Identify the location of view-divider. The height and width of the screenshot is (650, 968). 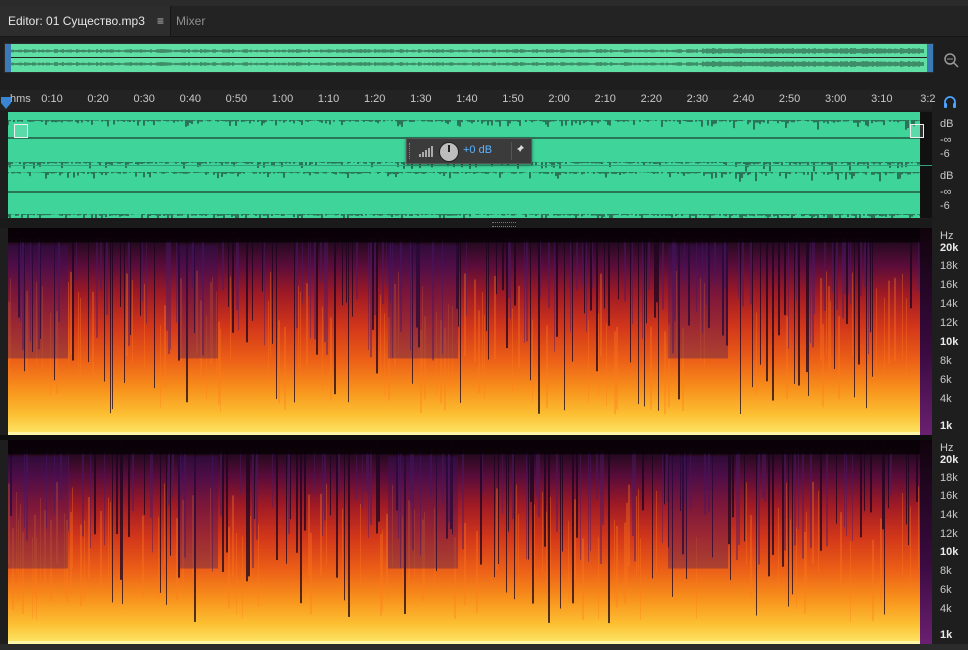
(466, 223).